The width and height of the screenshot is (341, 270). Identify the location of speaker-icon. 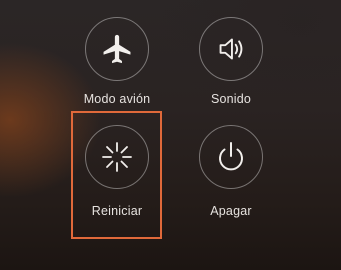
(231, 49).